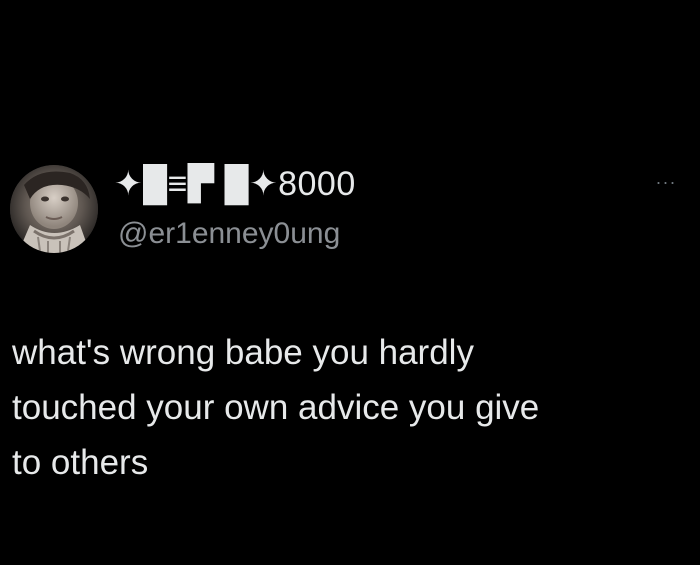 Image resolution: width=700 pixels, height=565 pixels. I want to click on author-name-row: ✦█≡▛ █✦8000, so click(235, 184).